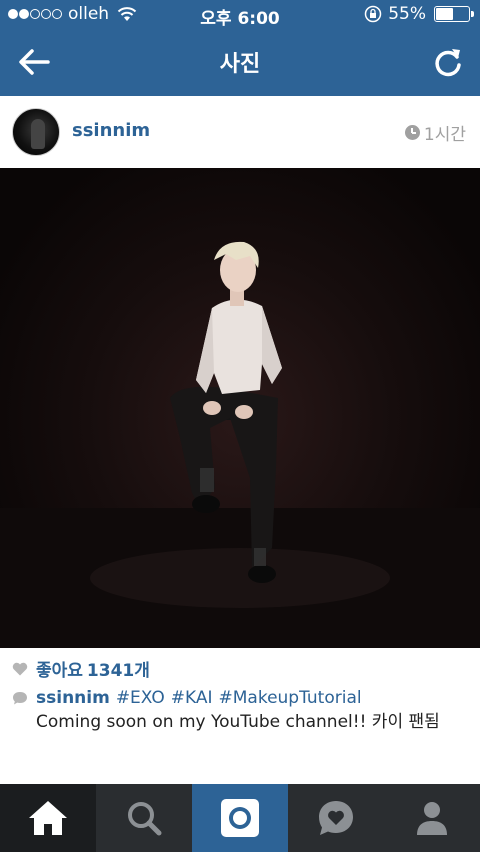  Describe the element at coordinates (240, 64) in the screenshot. I see `page-title: 사진` at that location.